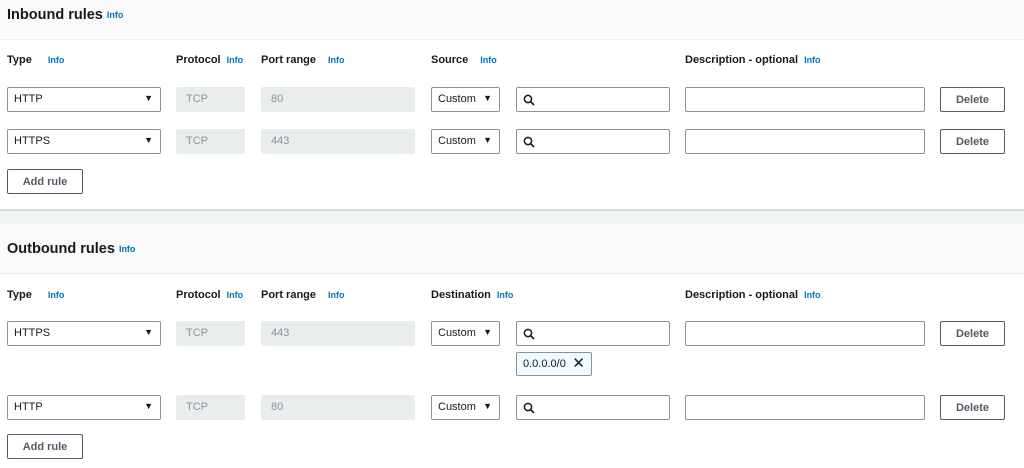 Image resolution: width=1024 pixels, height=468 pixels. What do you see at coordinates (461, 295) in the screenshot?
I see `col-label-text: Destination` at bounding box center [461, 295].